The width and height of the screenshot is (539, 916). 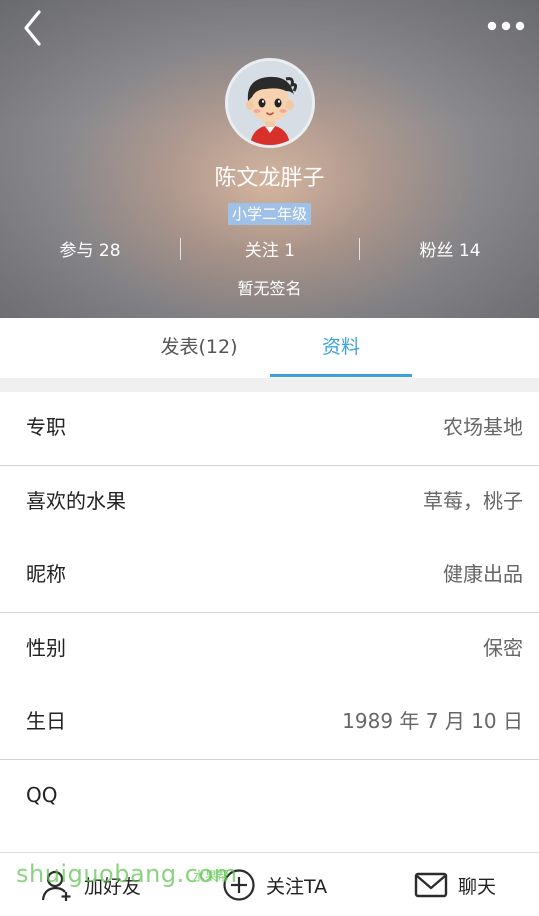 I want to click on section-gap, so click(x=269, y=385).